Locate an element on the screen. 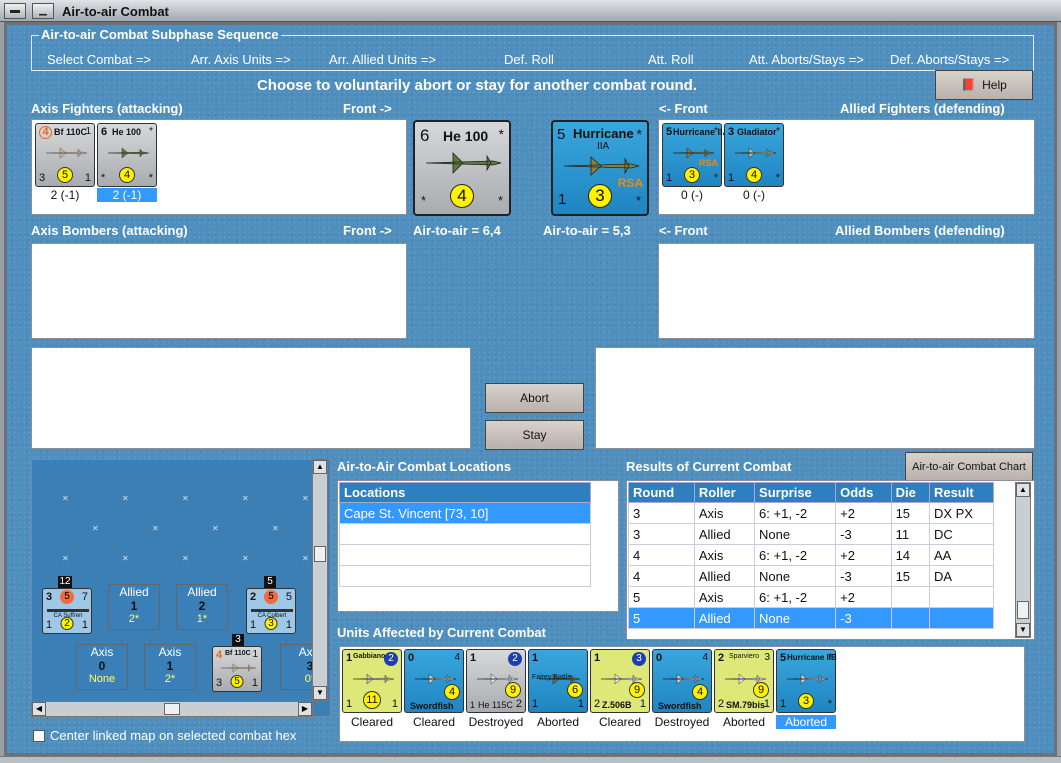 Image resolution: width=1061 pixels, height=763 pixels. unit-counter-bf110c: 4 Bf 110C 1 3 5 1 is located at coordinates (65, 155).